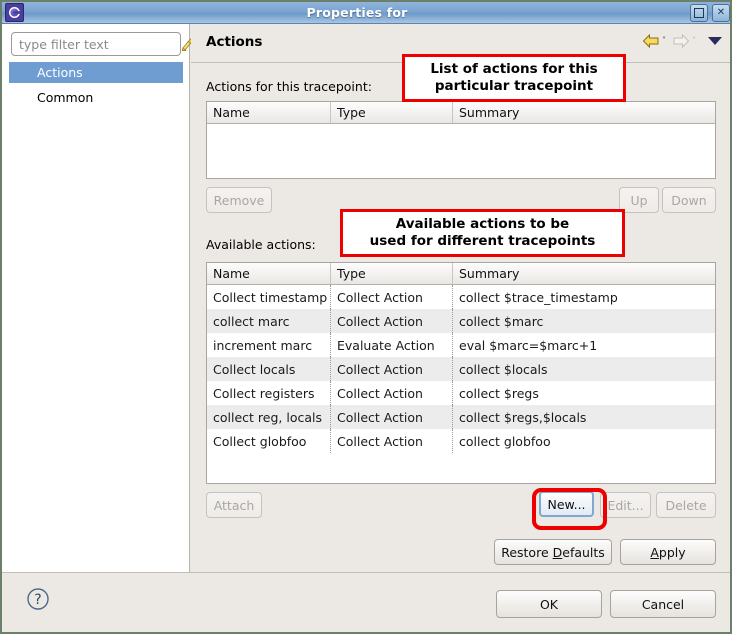 This screenshot has height=634, width=732. What do you see at coordinates (269, 369) in the screenshot?
I see `cell-name: Collect locals` at bounding box center [269, 369].